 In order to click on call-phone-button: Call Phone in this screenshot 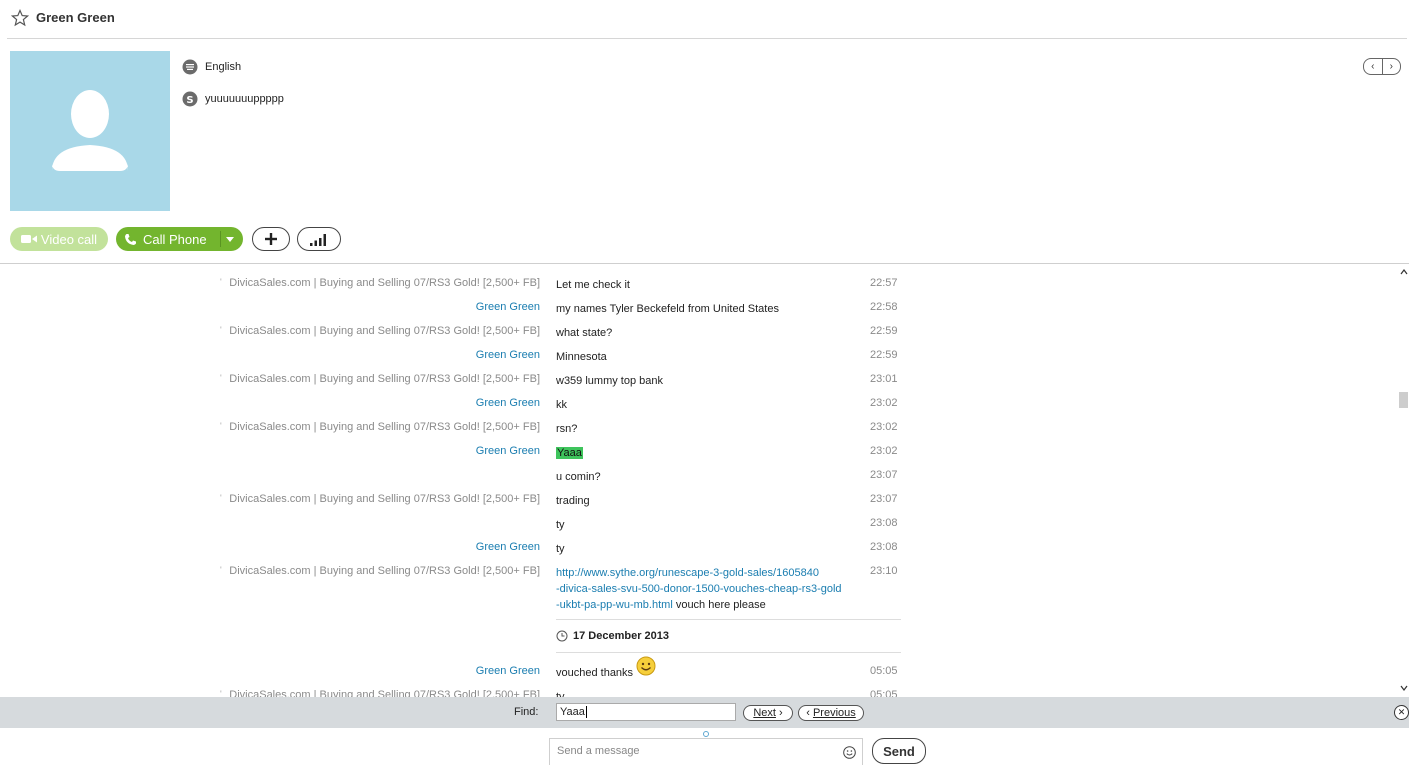, I will do `click(179, 239)`.